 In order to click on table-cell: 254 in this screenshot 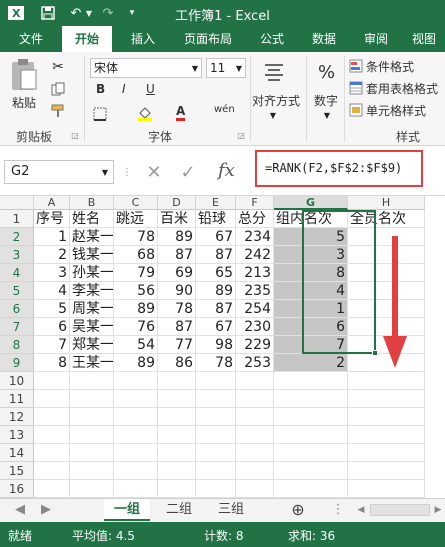, I will do `click(255, 309)`.